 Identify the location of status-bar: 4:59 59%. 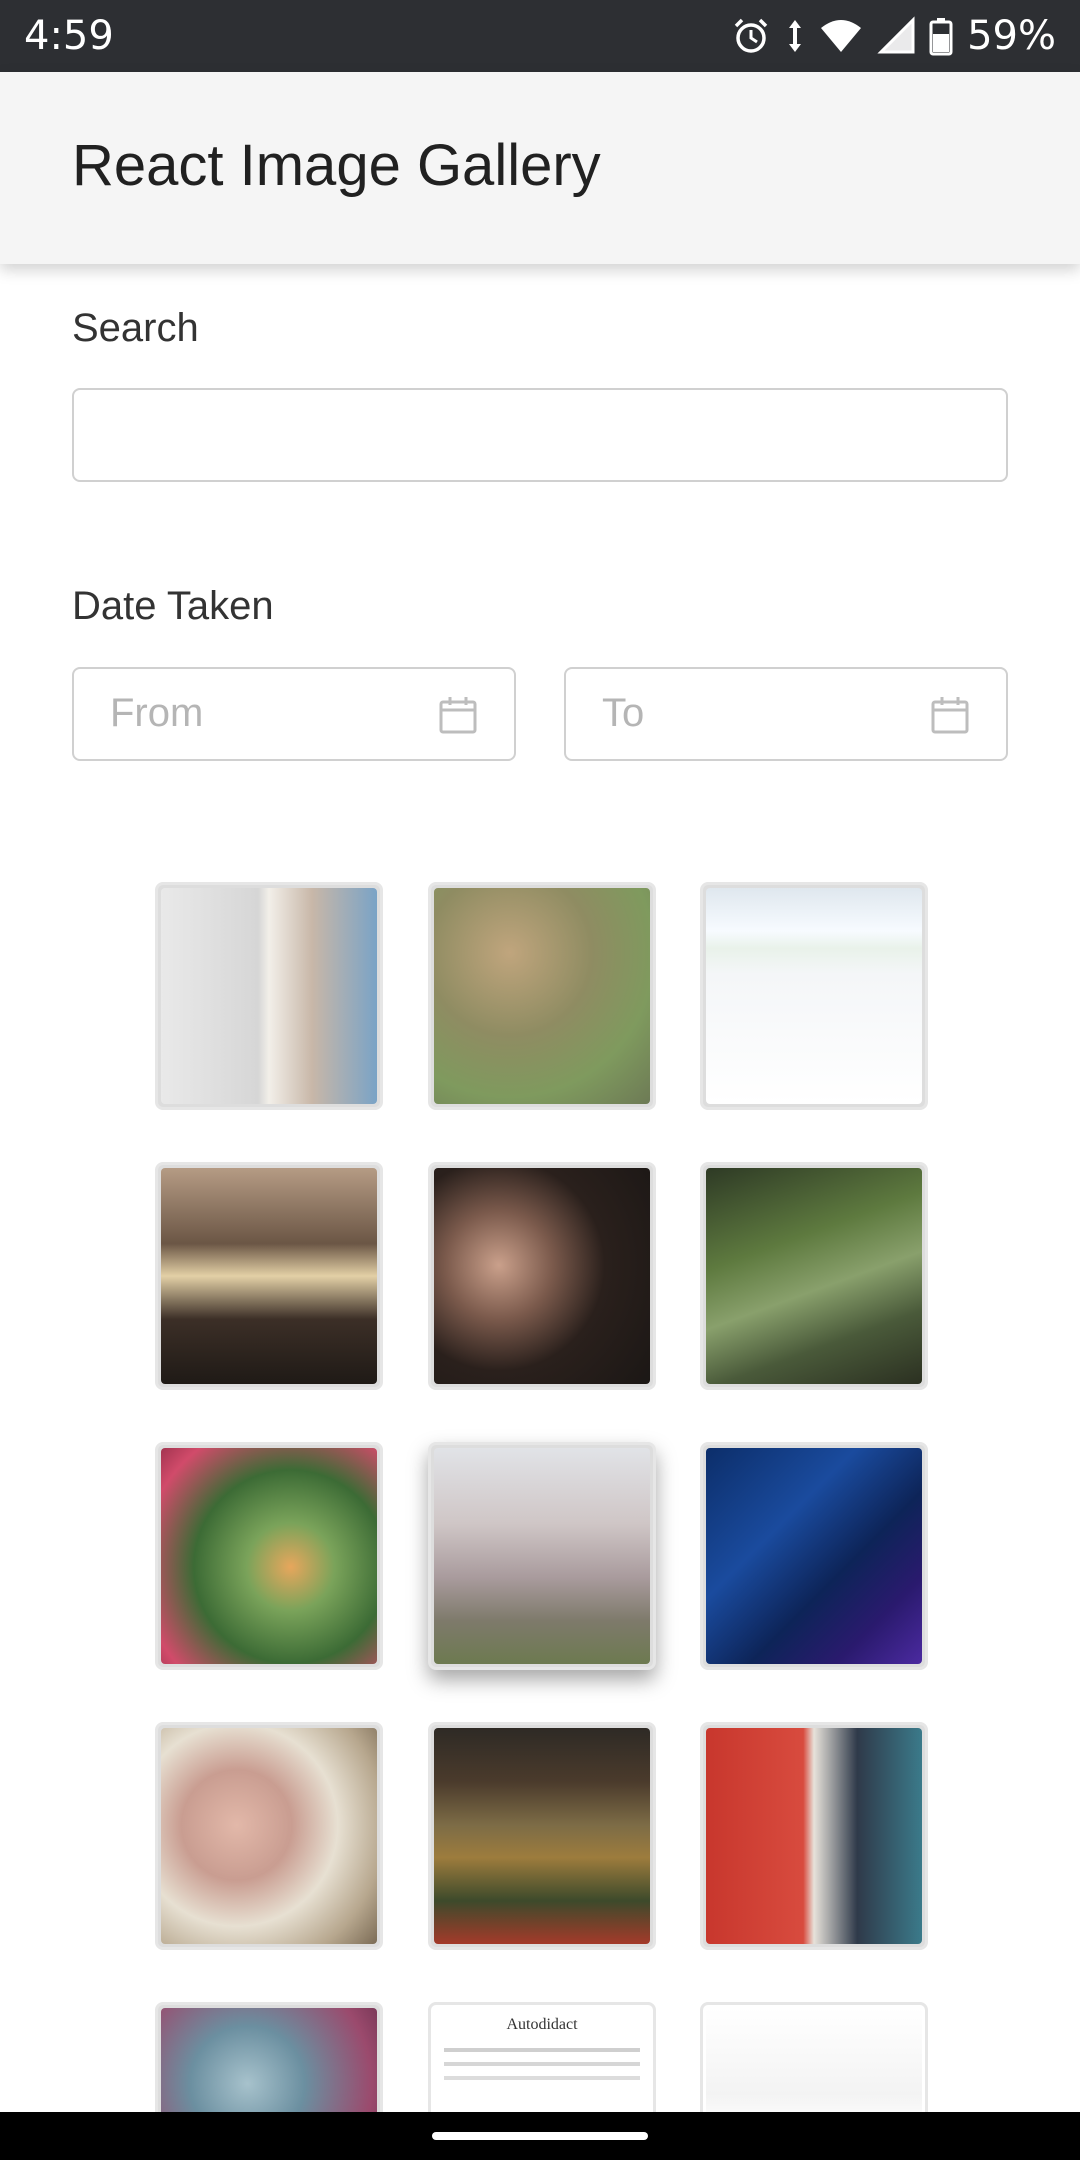
(540, 36).